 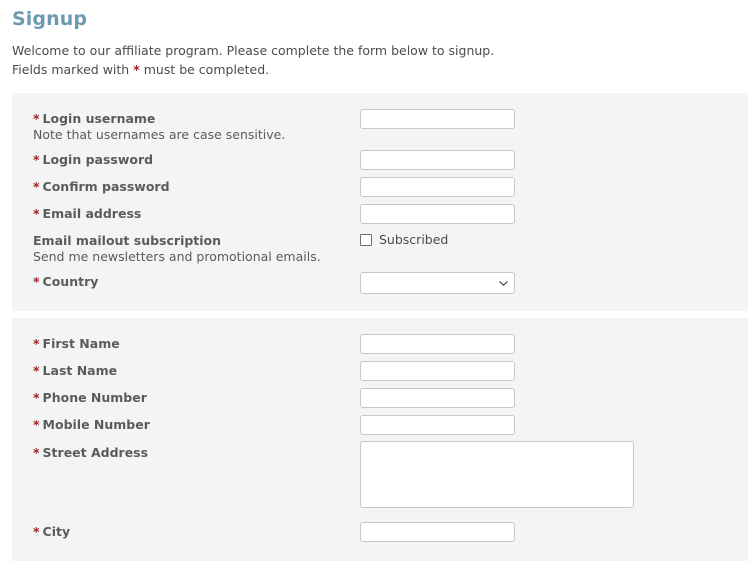 I want to click on field-mobile-number, so click(x=554, y=424).